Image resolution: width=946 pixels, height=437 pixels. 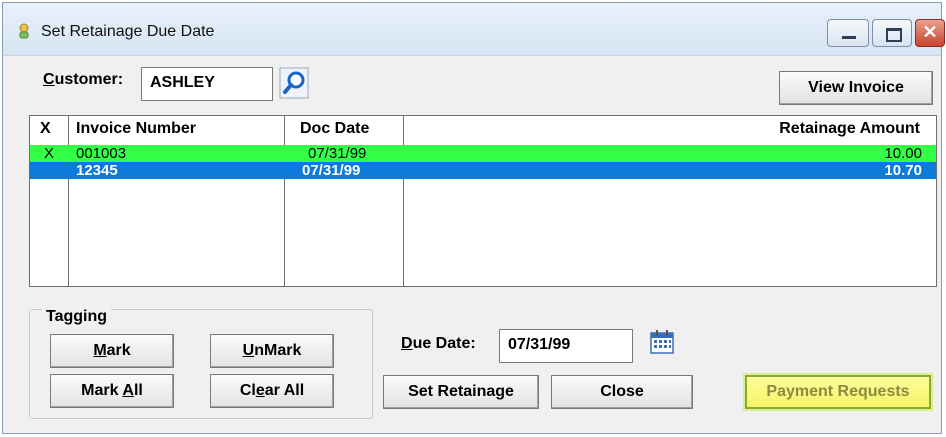 I want to click on customer-label: Customer:, so click(x=83, y=79).